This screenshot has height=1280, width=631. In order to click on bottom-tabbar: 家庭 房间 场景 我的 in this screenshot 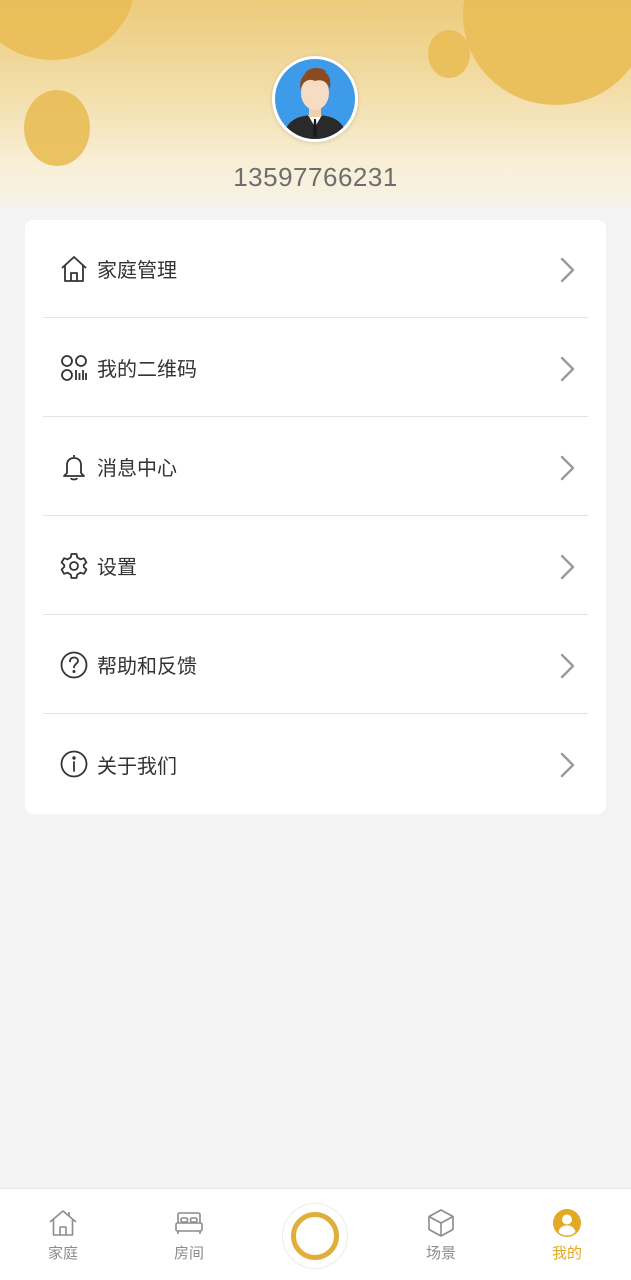, I will do `click(315, 1234)`.